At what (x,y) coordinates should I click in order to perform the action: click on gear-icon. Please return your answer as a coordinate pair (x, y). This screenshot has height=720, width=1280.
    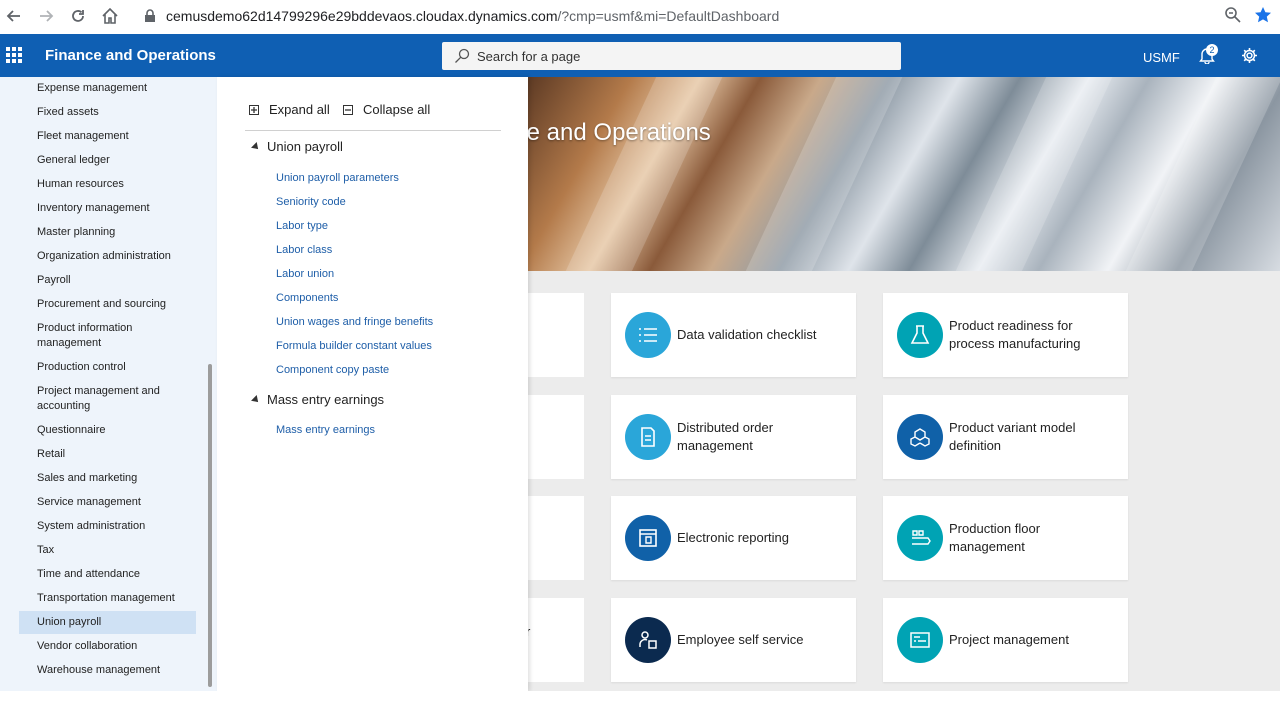
    Looking at the image, I should click on (1249, 58).